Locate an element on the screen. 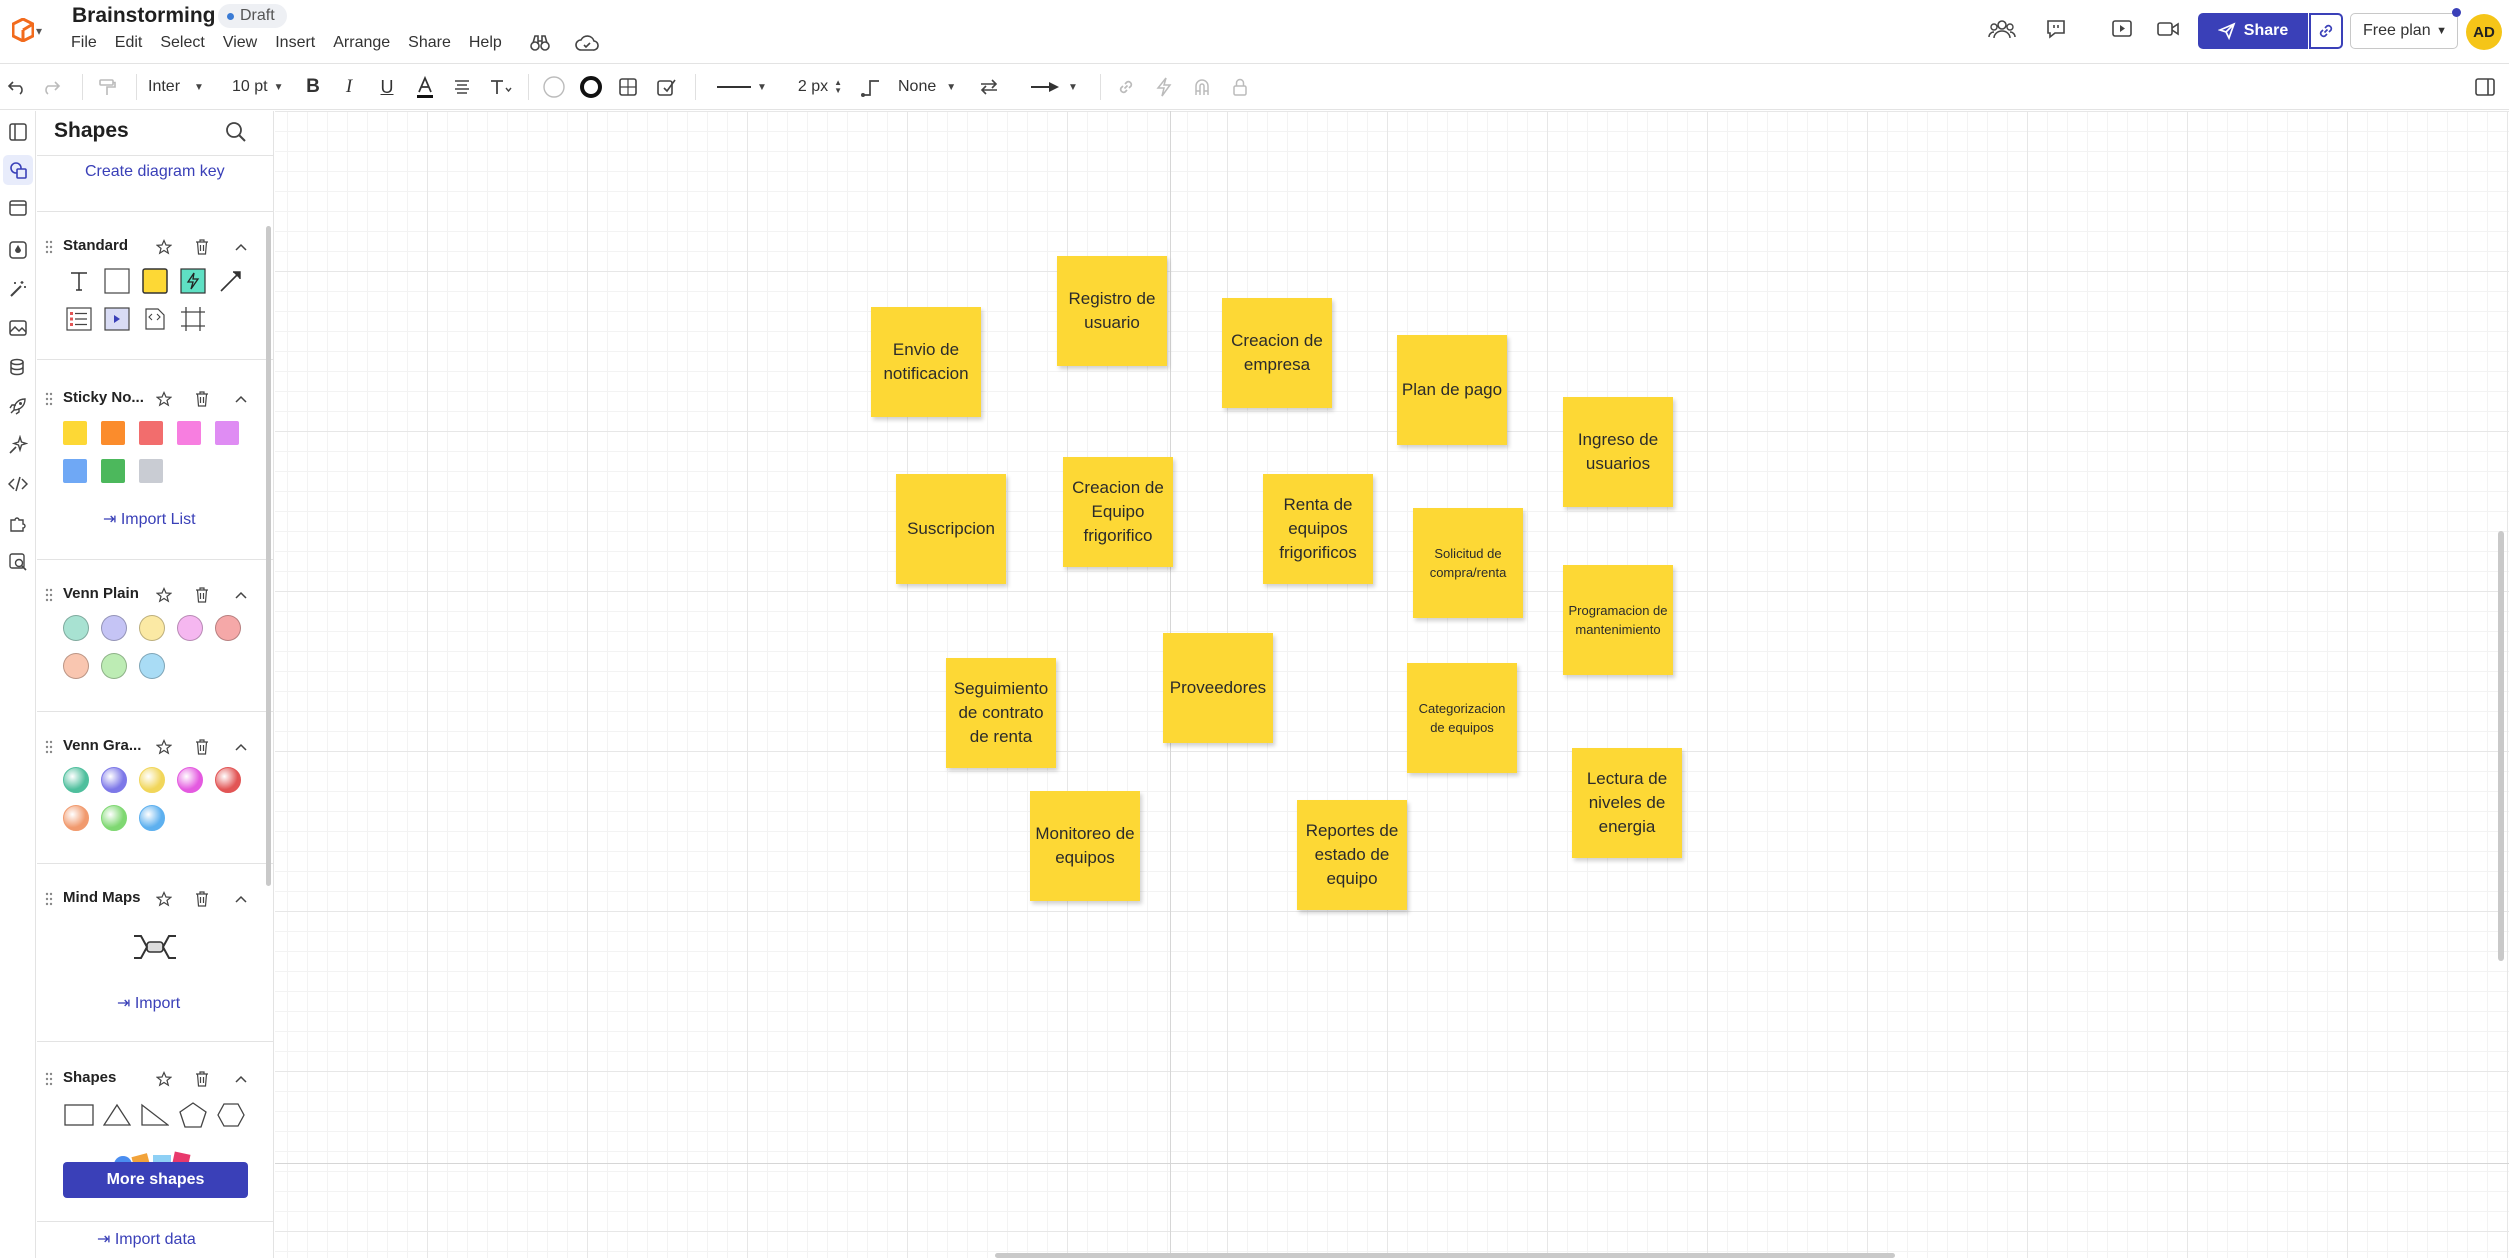 The image size is (2509, 1258). create-diagram-key-link: Create diagram key is located at coordinates (155, 172).